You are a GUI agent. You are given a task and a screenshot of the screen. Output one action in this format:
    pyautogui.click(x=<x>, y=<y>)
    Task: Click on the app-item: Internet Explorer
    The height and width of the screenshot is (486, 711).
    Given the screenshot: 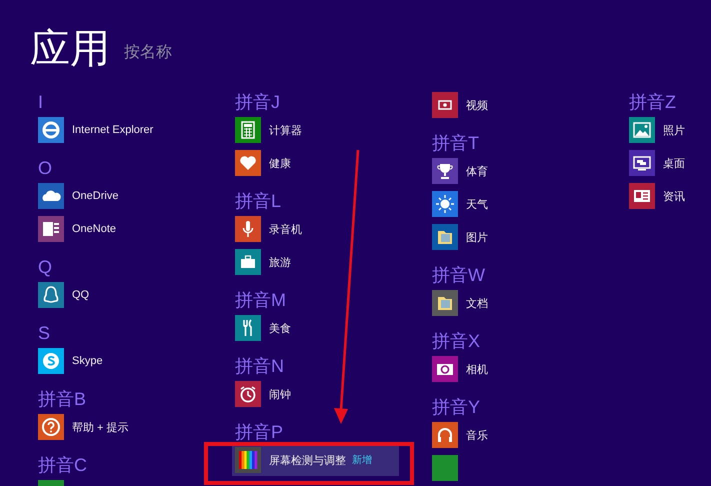 What is the action you would take?
    pyautogui.click(x=100, y=130)
    